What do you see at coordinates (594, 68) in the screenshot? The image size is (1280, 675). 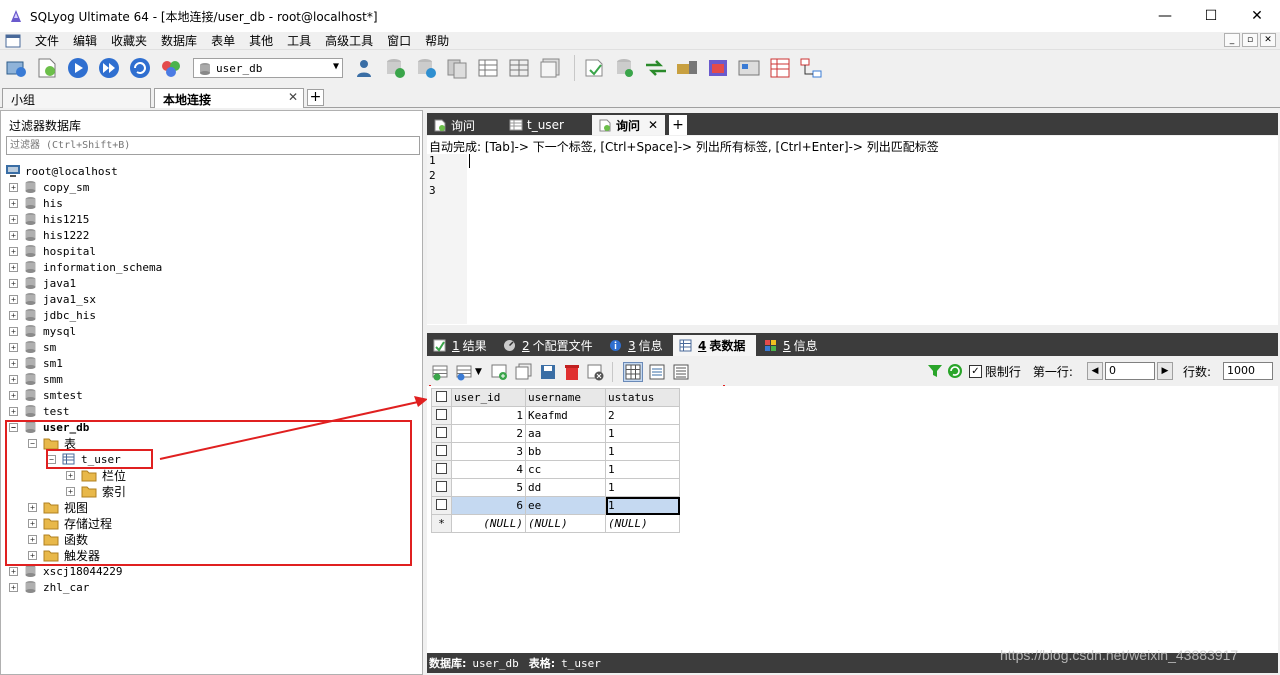 I see `import-button` at bounding box center [594, 68].